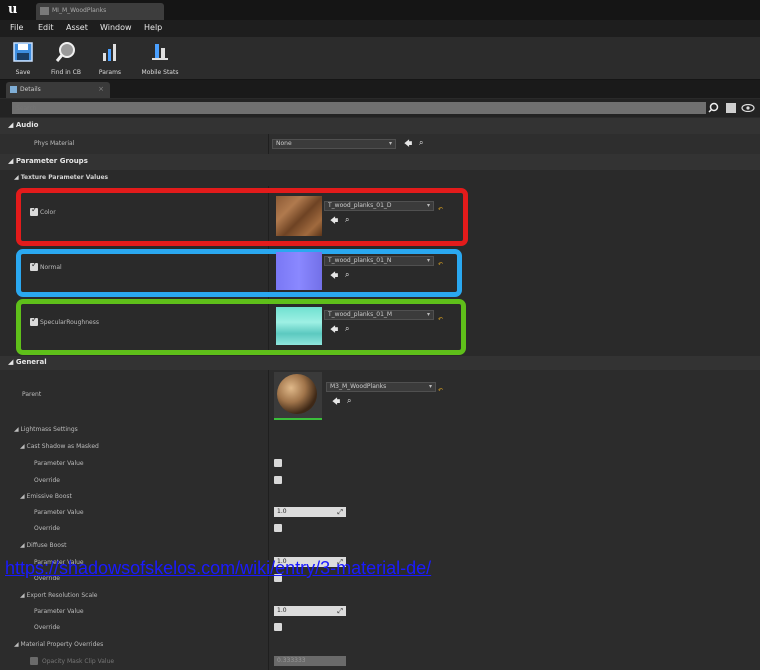 Image resolution: width=760 pixels, height=670 pixels. Describe the element at coordinates (748, 108) in the screenshot. I see `eye-icon` at that location.